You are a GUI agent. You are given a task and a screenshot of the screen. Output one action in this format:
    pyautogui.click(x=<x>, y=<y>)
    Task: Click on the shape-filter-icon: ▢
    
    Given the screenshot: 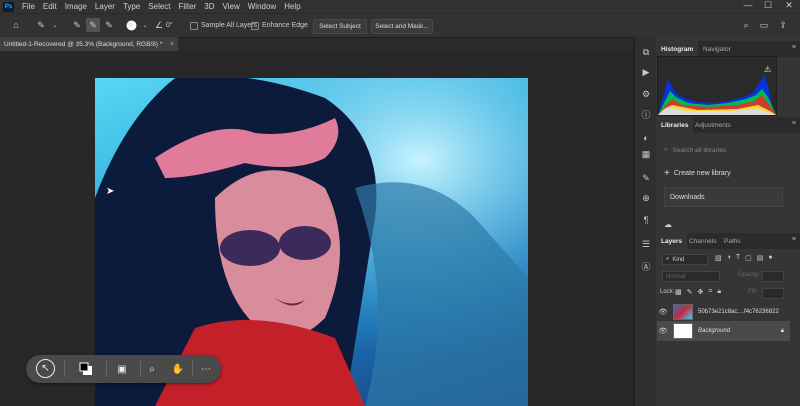 What is the action you would take?
    pyautogui.click(x=748, y=259)
    